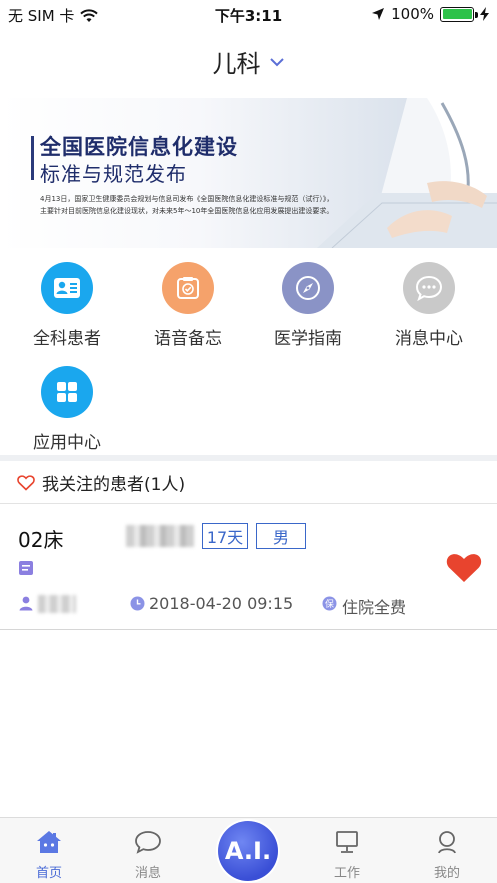 This screenshot has width=497, height=883. I want to click on sex-badge: 男, so click(281, 536).